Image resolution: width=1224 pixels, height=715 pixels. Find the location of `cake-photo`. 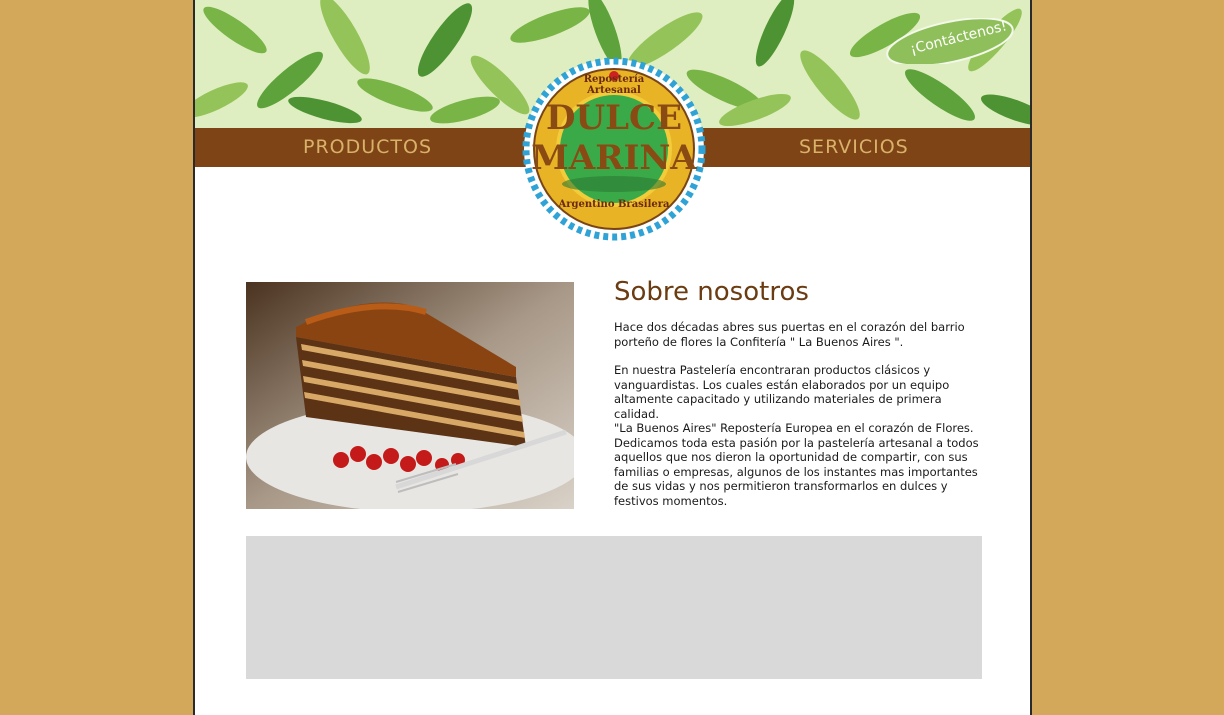

cake-photo is located at coordinates (410, 395).